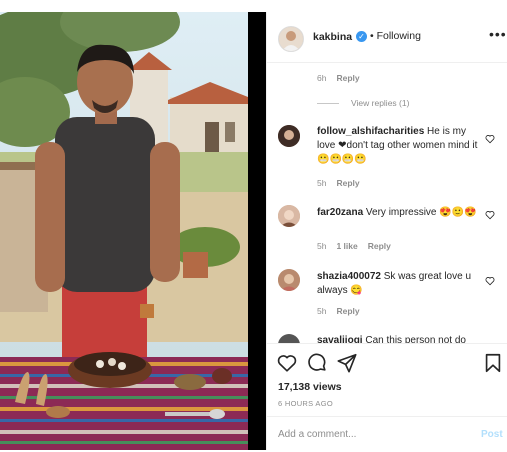 This screenshot has height=452, width=507. I want to click on author-avatar-image, so click(291, 39).